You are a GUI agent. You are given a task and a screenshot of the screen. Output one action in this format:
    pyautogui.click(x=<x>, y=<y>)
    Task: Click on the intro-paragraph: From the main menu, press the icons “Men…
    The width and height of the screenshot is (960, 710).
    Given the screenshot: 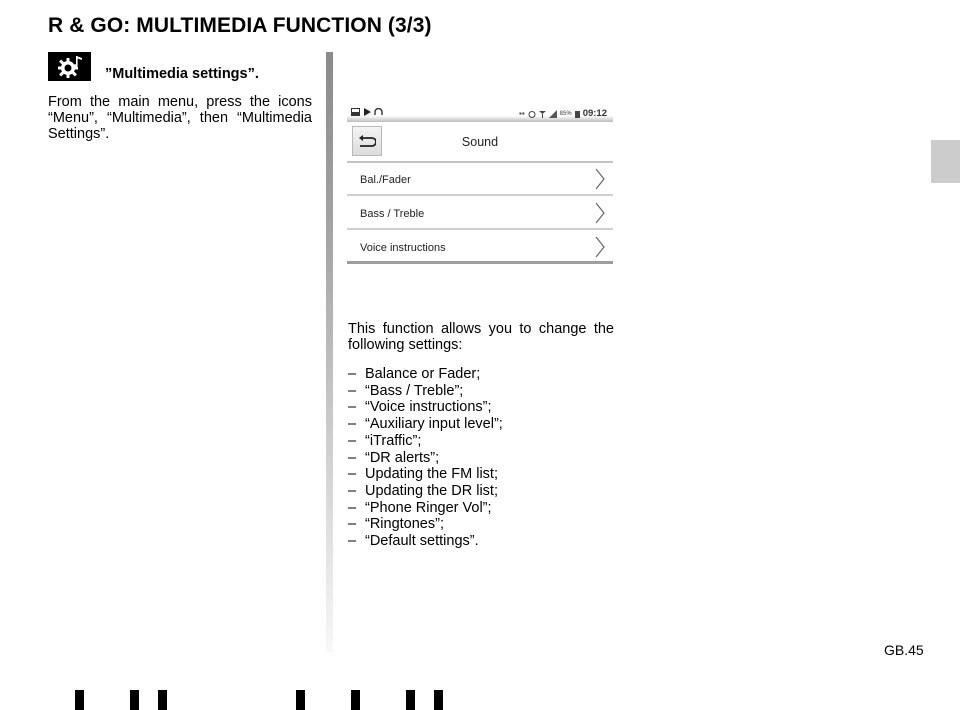 What is the action you would take?
    pyautogui.click(x=180, y=118)
    